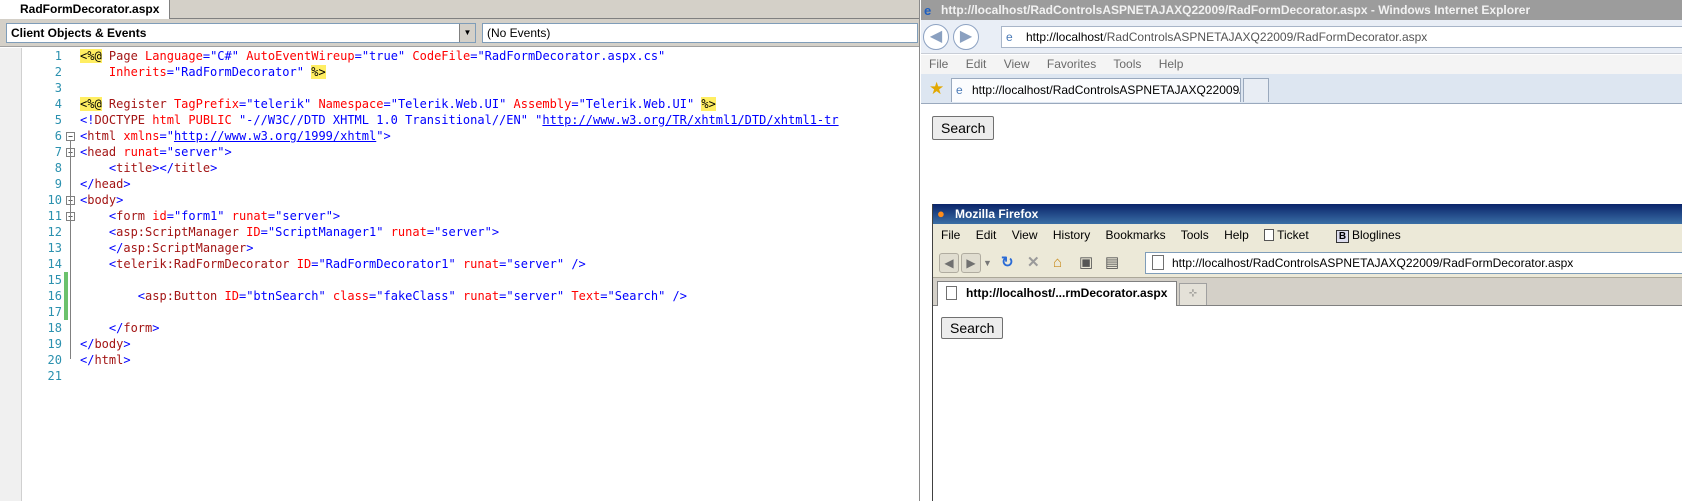 This screenshot has height=501, width=1682. Describe the element at coordinates (963, 128) in the screenshot. I see `ie-search-button: Search` at that location.